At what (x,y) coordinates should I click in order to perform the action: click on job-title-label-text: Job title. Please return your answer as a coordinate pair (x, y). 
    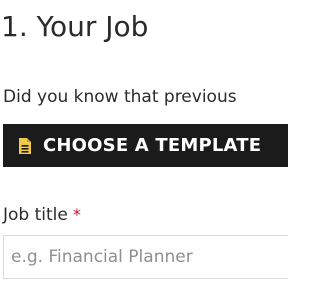
    Looking at the image, I should click on (35, 215).